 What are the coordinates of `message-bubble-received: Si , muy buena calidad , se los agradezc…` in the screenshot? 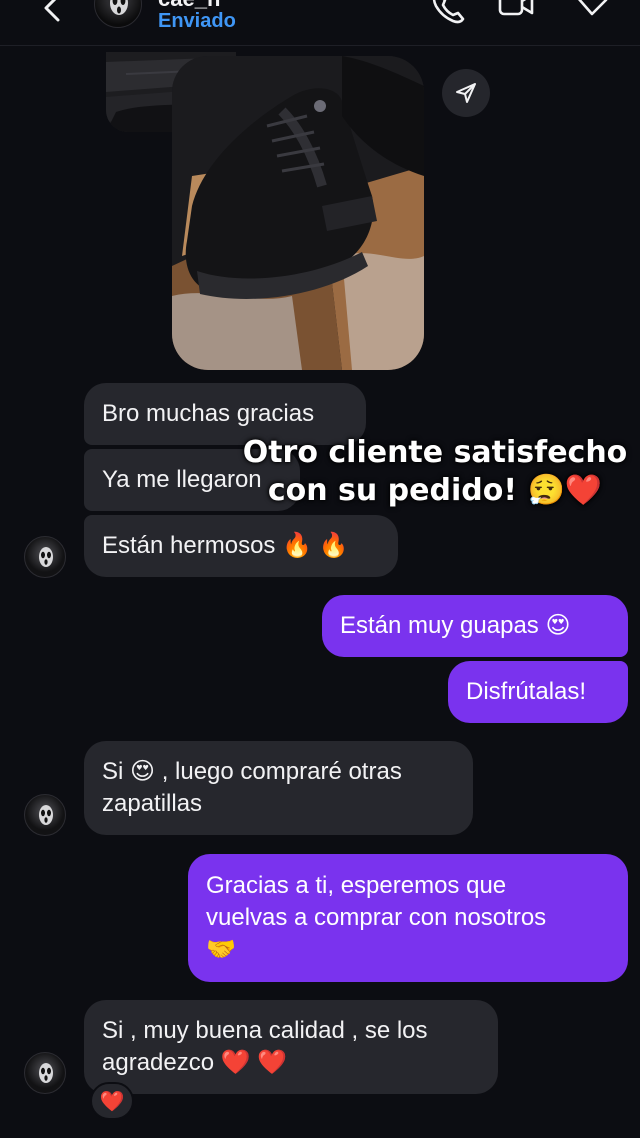 It's located at (291, 1047).